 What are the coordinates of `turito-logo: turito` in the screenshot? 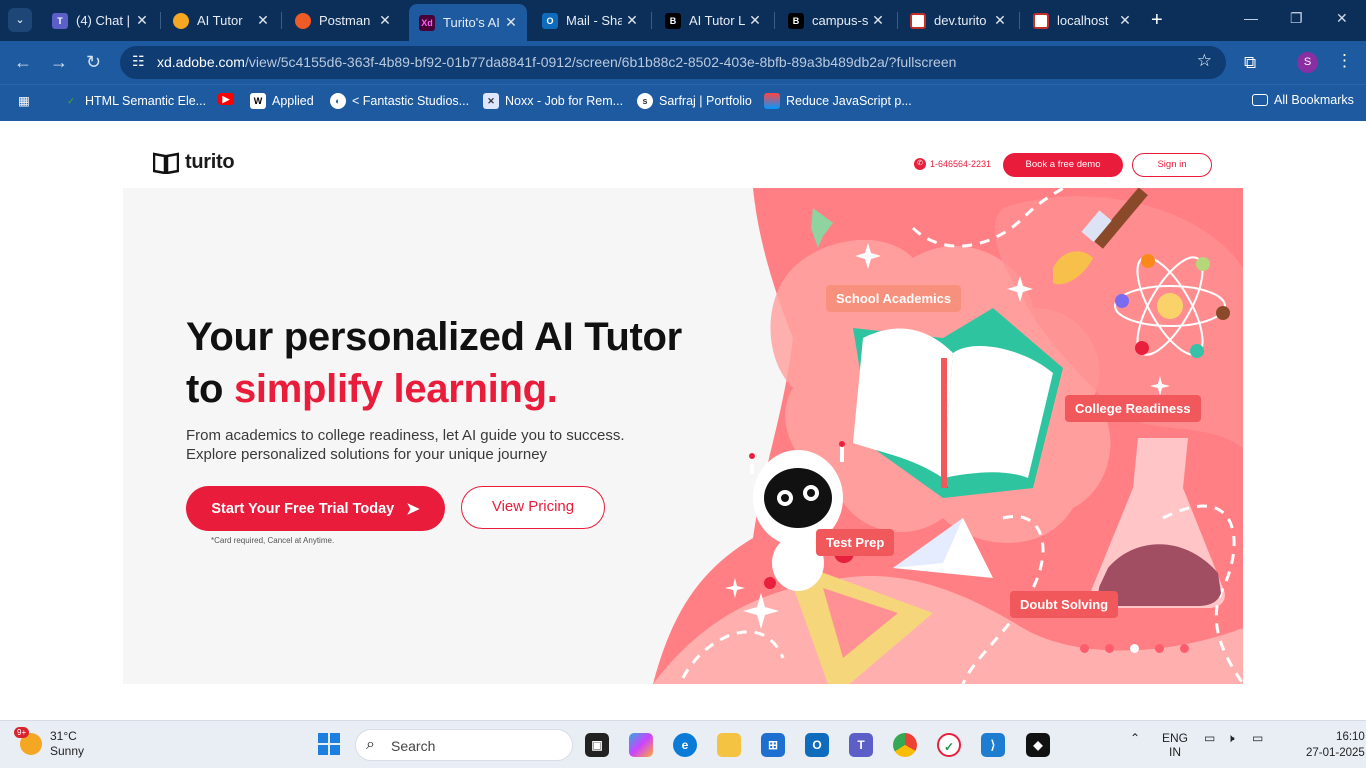 It's located at (194, 162).